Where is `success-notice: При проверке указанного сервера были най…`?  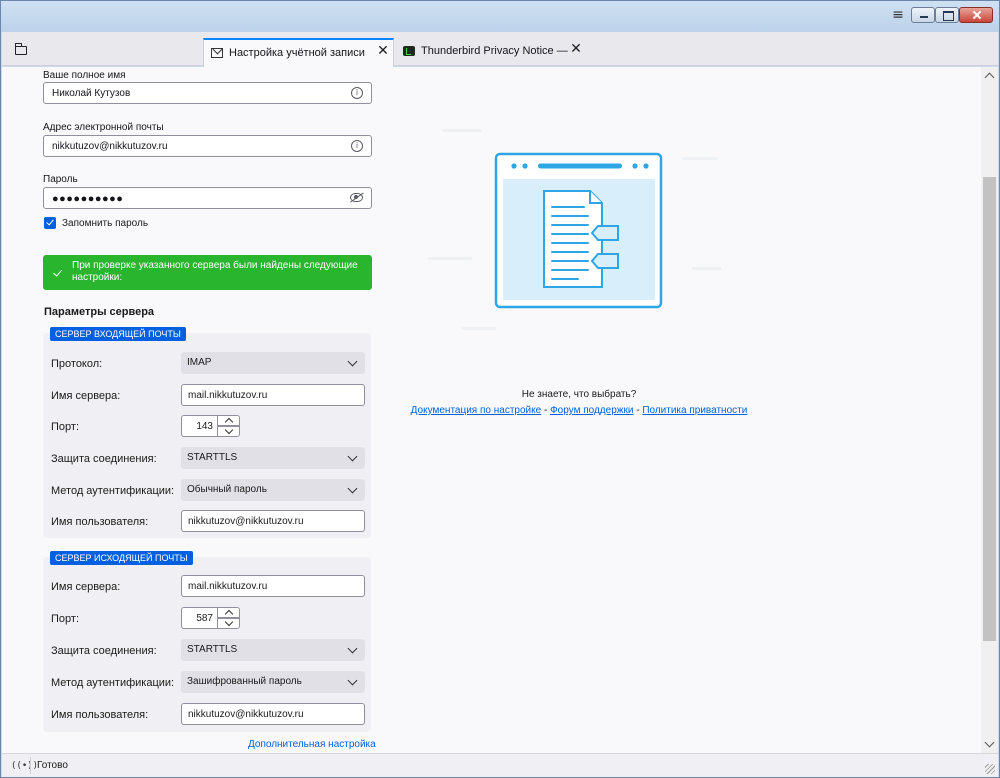 success-notice: При проверке указанного сервера были най… is located at coordinates (207, 272).